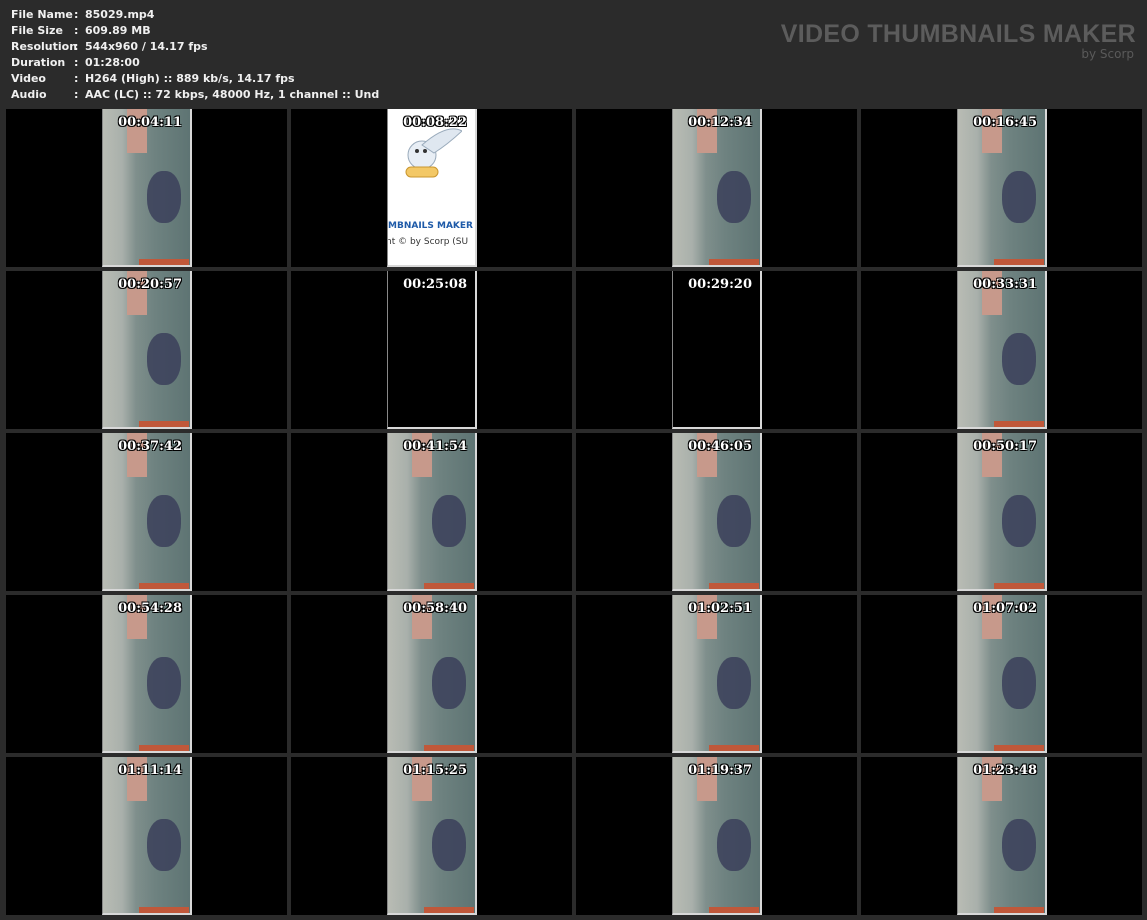 The height and width of the screenshot is (920, 1147). I want to click on timestamp: 00:50:17, so click(1005, 446).